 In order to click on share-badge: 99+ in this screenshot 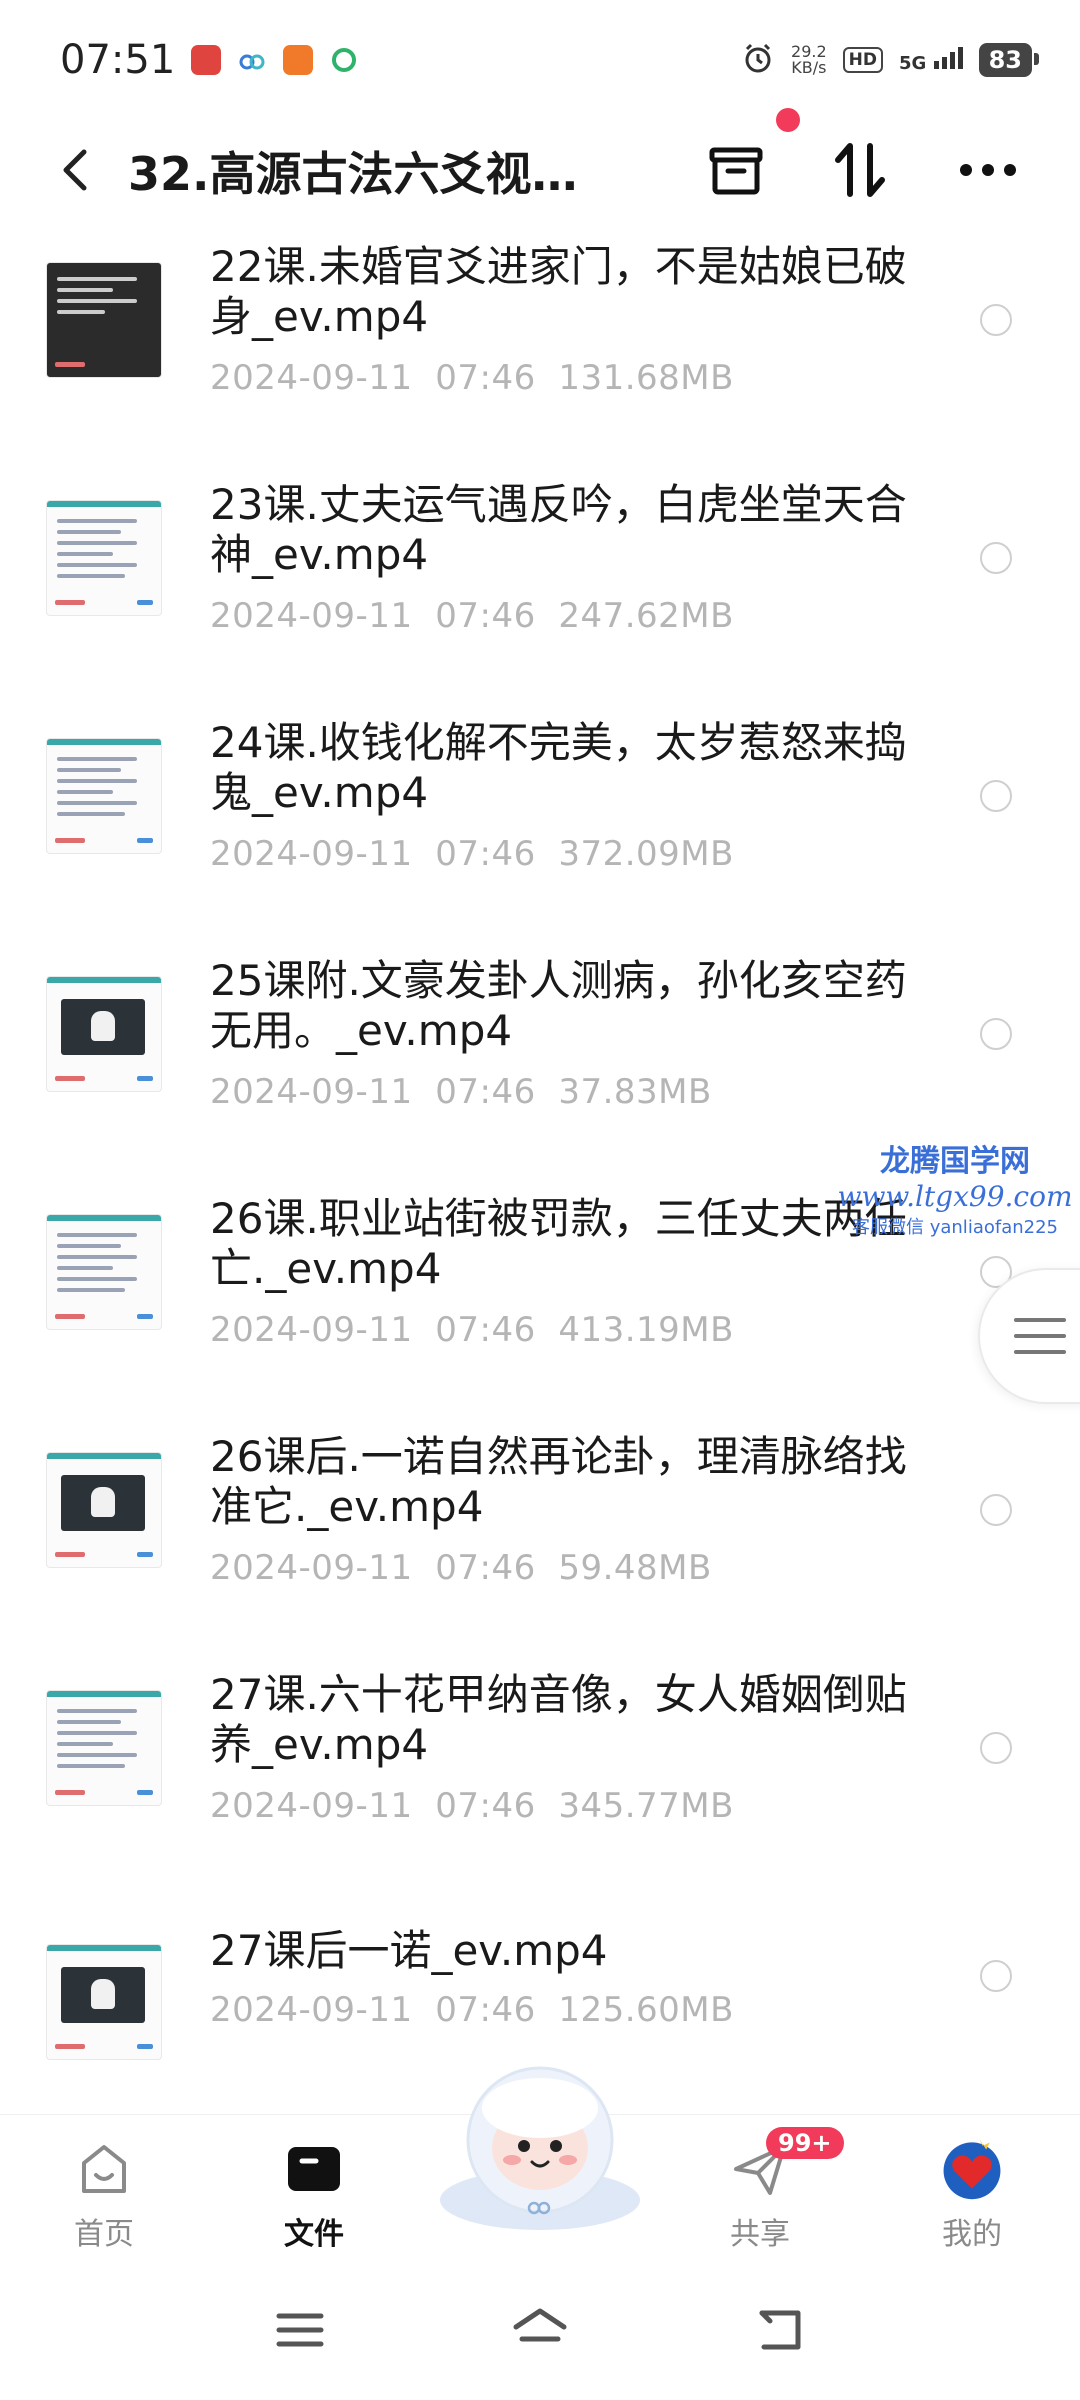, I will do `click(805, 2143)`.